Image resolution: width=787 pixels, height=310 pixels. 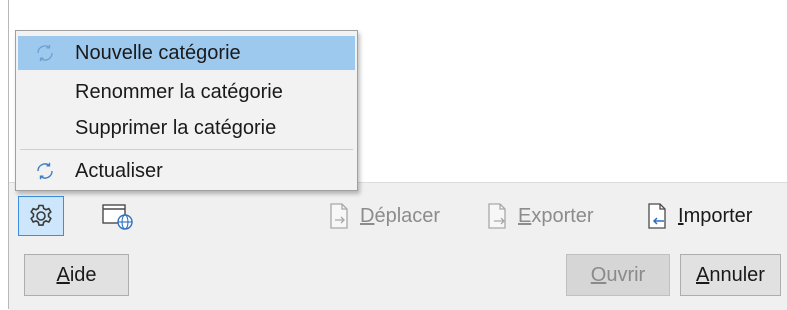 What do you see at coordinates (562, 215) in the screenshot?
I see `export-label: xporter` at bounding box center [562, 215].